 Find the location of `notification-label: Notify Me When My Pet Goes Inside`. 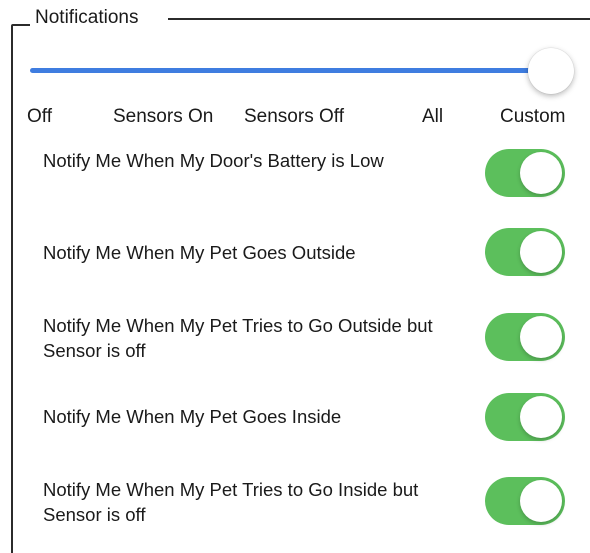

notification-label: Notify Me When My Pet Goes Inside is located at coordinates (192, 416).